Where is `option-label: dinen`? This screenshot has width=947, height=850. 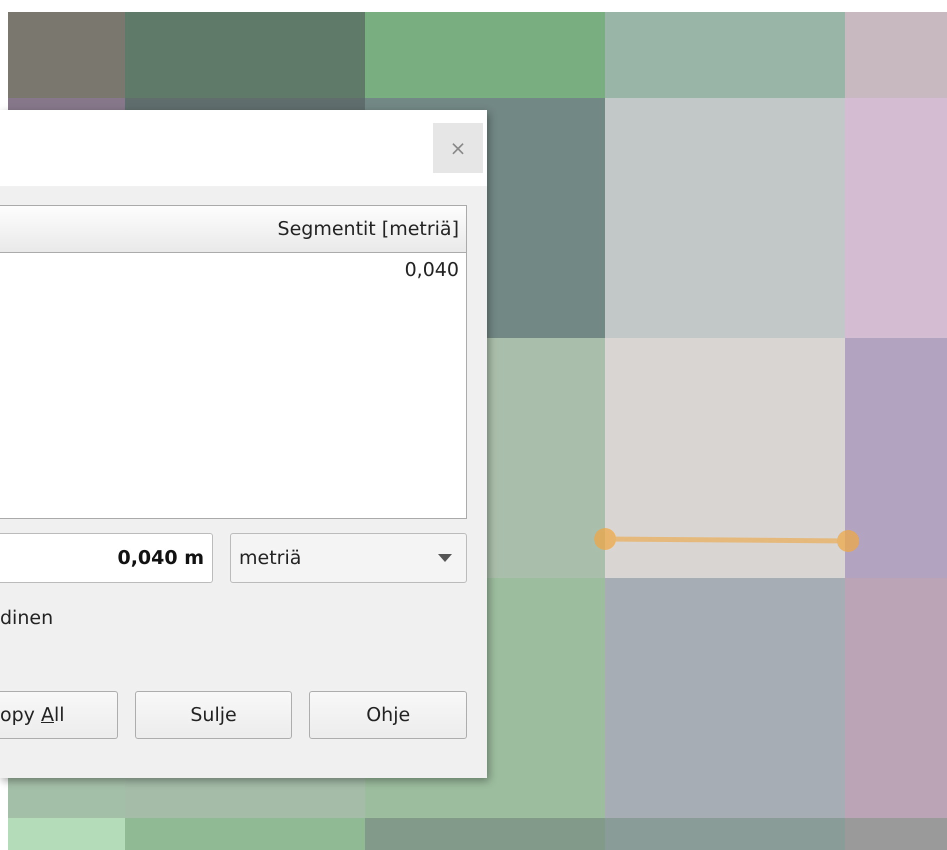
option-label: dinen is located at coordinates (27, 618).